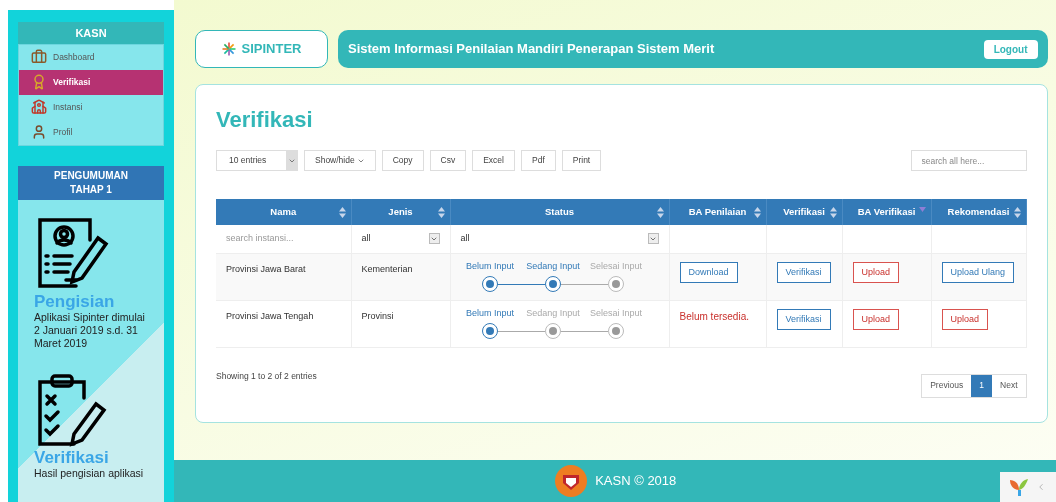 The width and height of the screenshot is (1056, 502). I want to click on column-header: Rekomendasi, so click(978, 212).